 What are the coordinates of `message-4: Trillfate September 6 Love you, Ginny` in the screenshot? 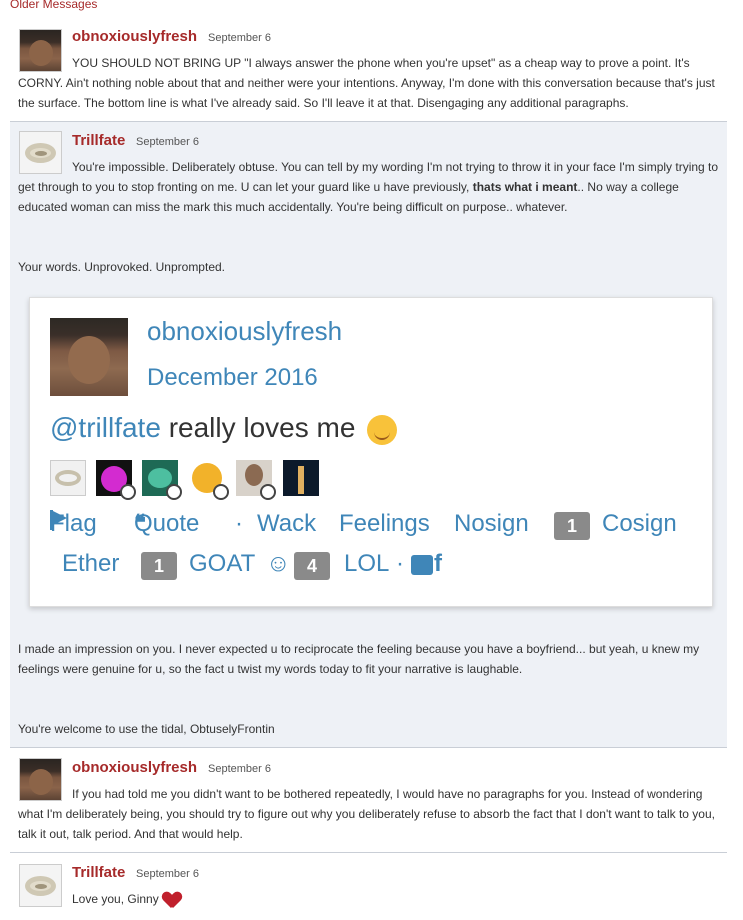 It's located at (368, 886).